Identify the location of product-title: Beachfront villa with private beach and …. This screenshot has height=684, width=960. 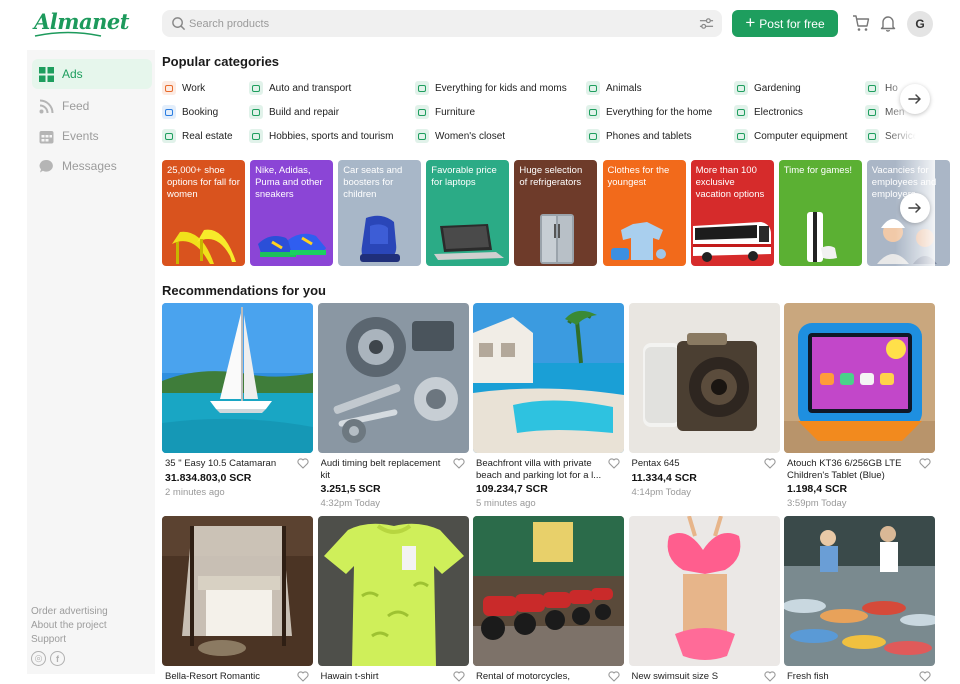
(541, 469).